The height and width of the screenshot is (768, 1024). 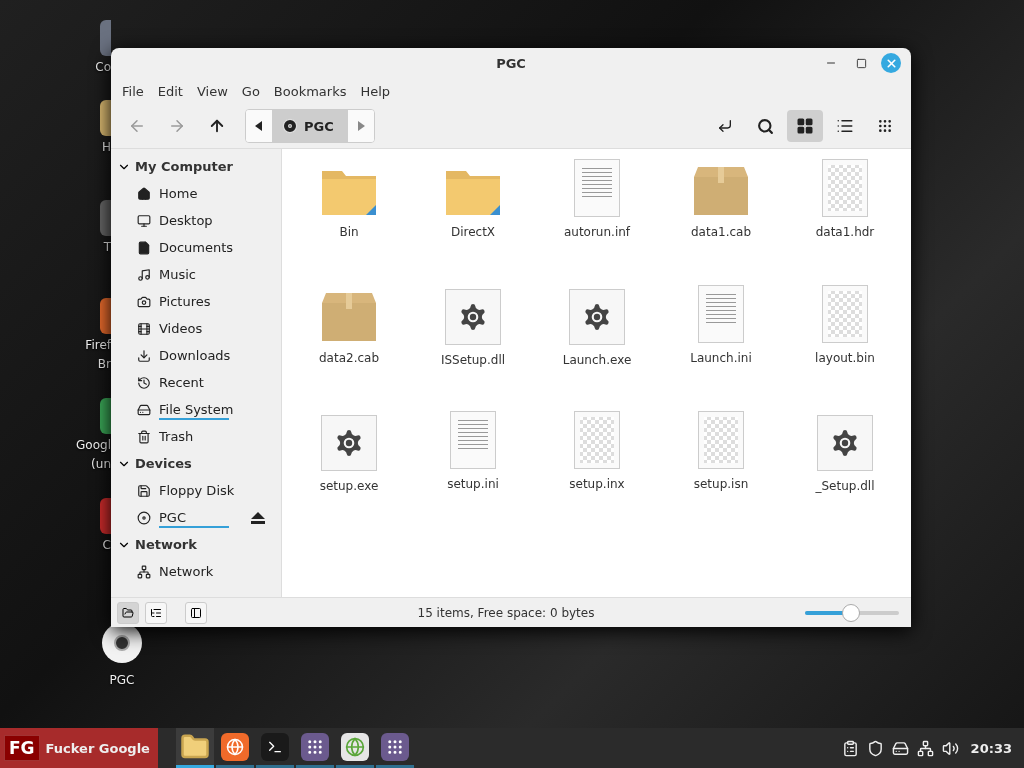 I want to click on sidebar-item: Recent, so click(x=181, y=382).